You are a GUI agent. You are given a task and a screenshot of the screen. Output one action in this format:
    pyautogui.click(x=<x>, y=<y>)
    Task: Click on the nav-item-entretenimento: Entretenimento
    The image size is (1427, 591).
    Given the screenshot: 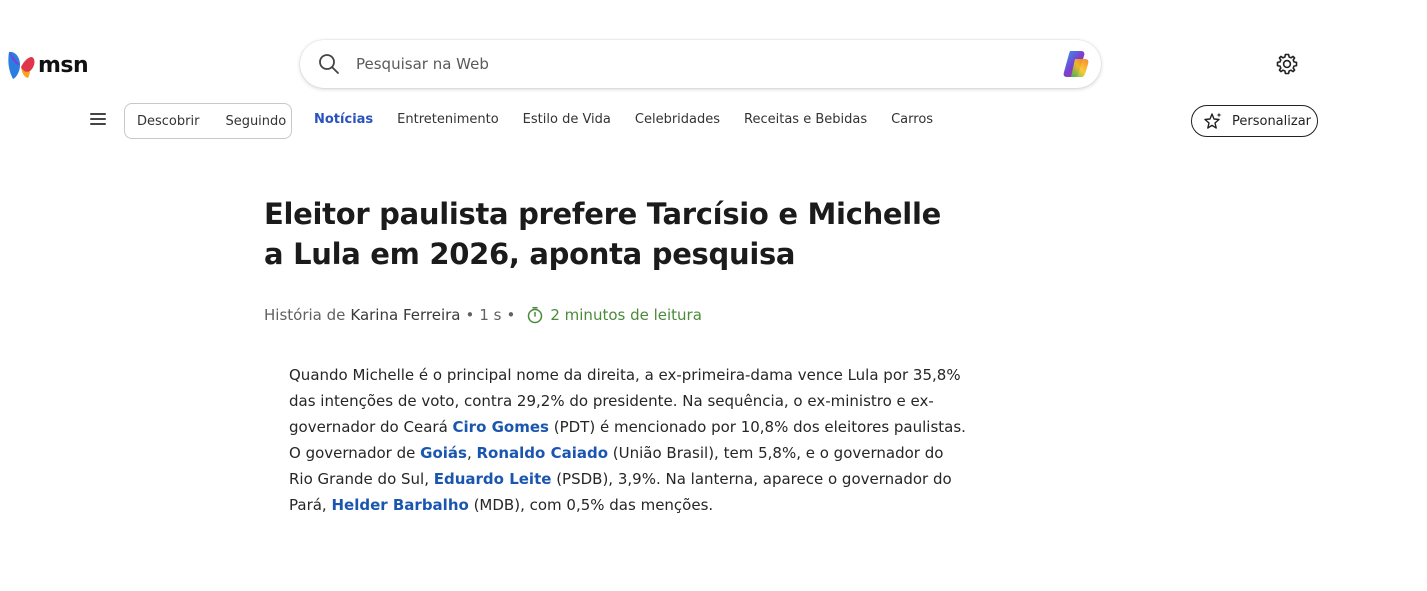 What is the action you would take?
    pyautogui.click(x=448, y=119)
    